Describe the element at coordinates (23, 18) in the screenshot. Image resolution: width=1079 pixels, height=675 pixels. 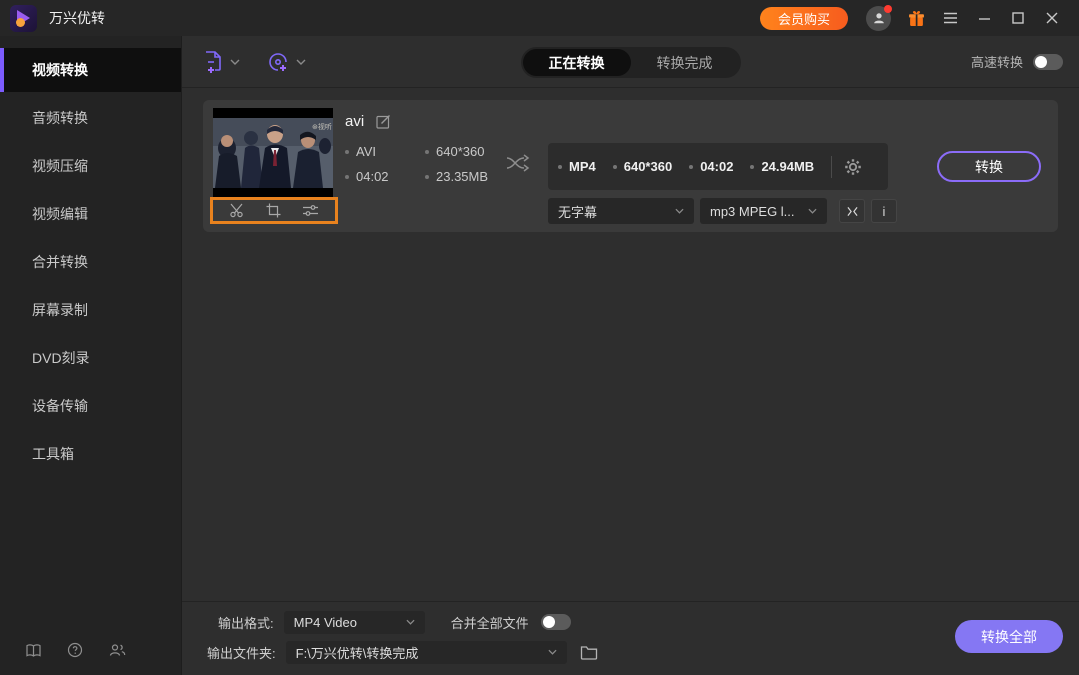
I see `app-logo-icon` at that location.